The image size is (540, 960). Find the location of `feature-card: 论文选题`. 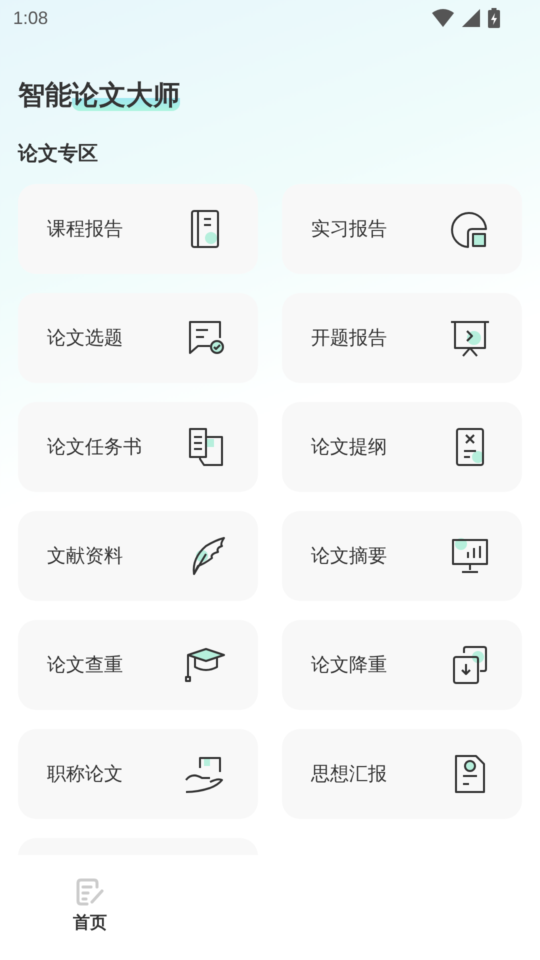

feature-card: 论文选题 is located at coordinates (138, 338).